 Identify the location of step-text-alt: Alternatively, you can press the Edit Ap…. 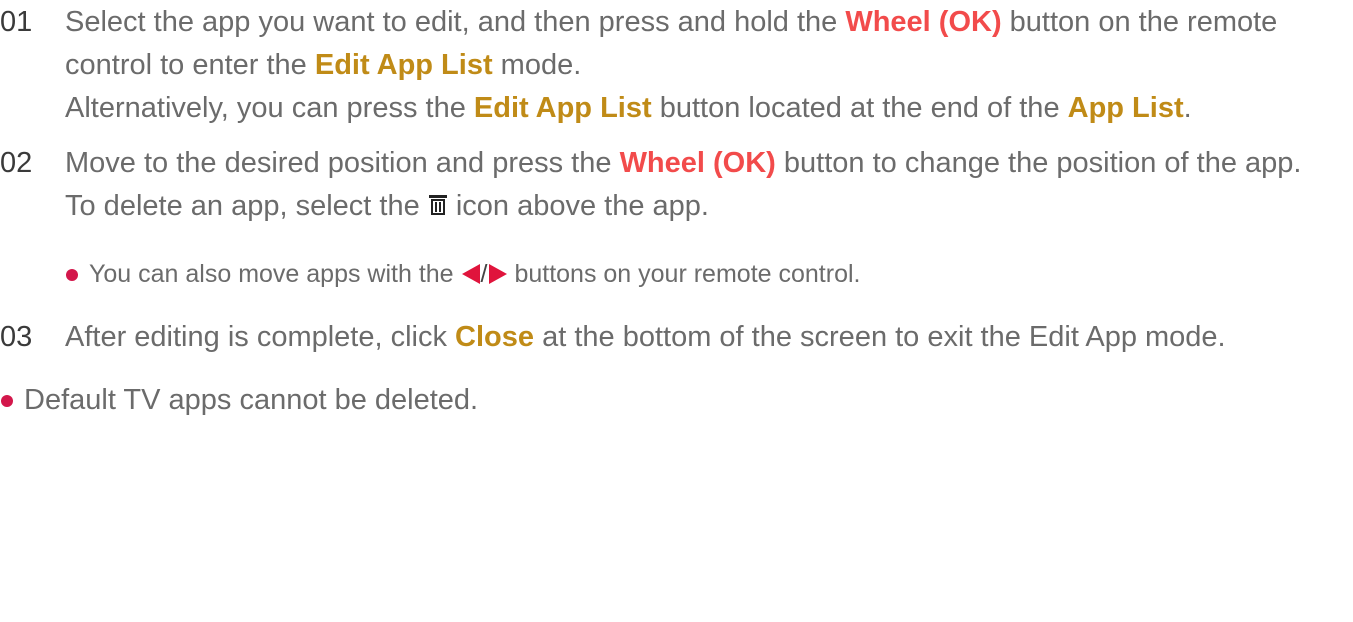
(628, 108).